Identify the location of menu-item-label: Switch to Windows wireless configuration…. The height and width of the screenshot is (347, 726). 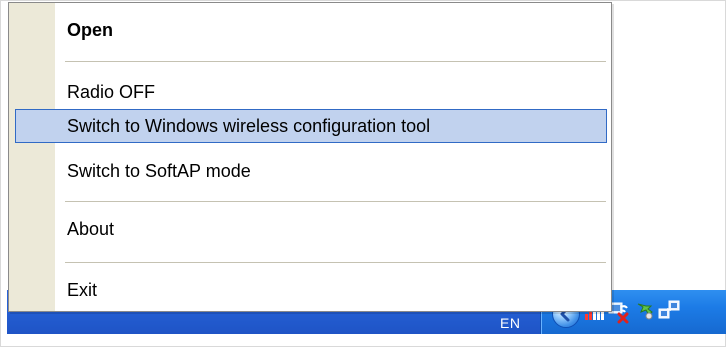
(249, 125).